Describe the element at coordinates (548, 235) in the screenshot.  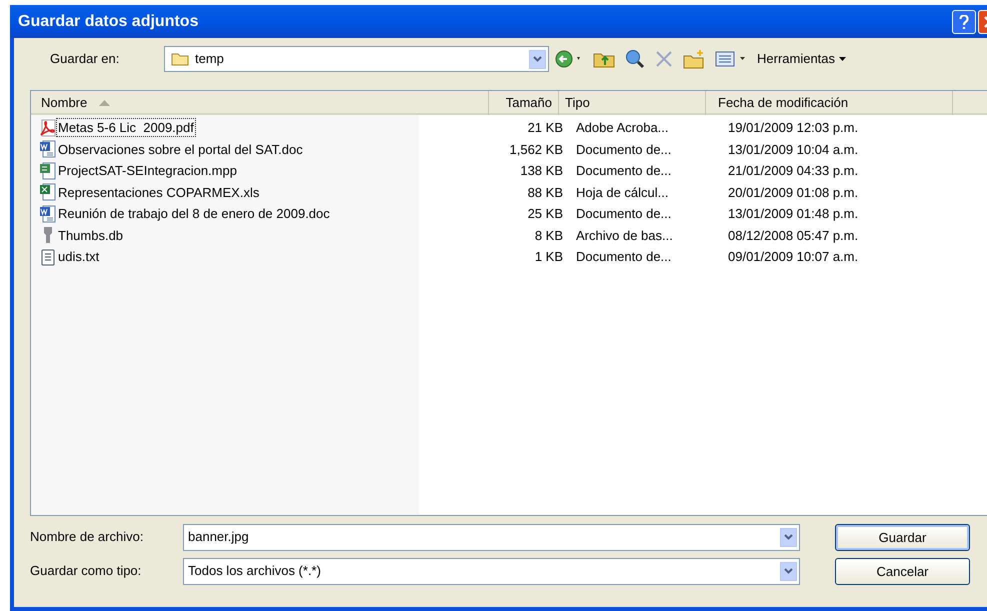
I see `file-size: 8 KB` at that location.